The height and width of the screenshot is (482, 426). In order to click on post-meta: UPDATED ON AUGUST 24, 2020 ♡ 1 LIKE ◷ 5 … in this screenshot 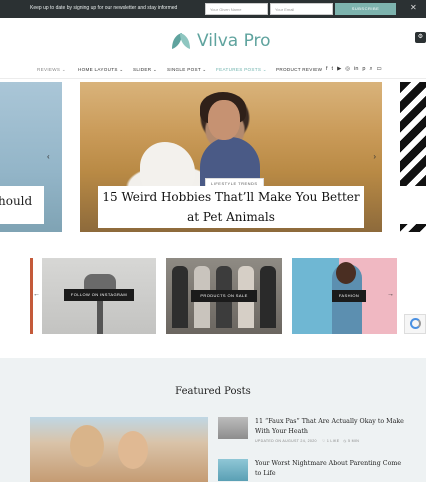, I will do `click(307, 441)`.